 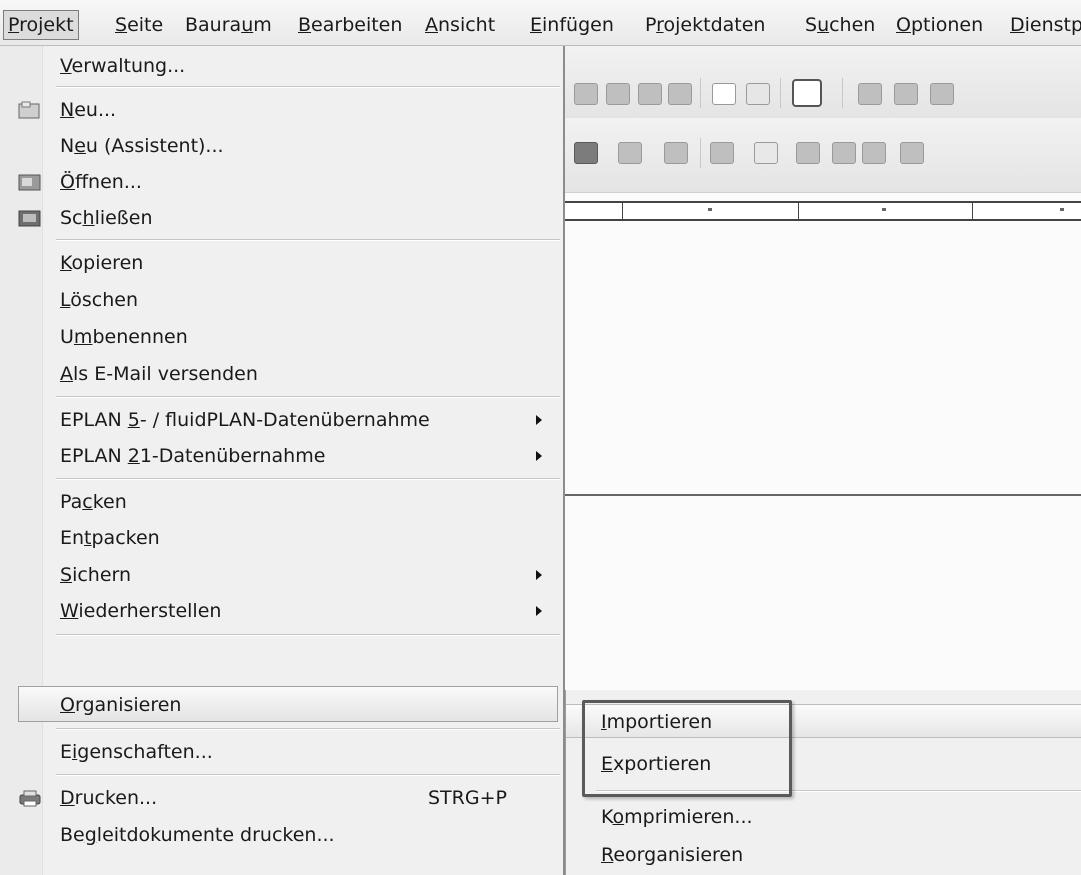 What do you see at coordinates (467, 798) in the screenshot?
I see `drucken-shortcut: STRG+P` at bounding box center [467, 798].